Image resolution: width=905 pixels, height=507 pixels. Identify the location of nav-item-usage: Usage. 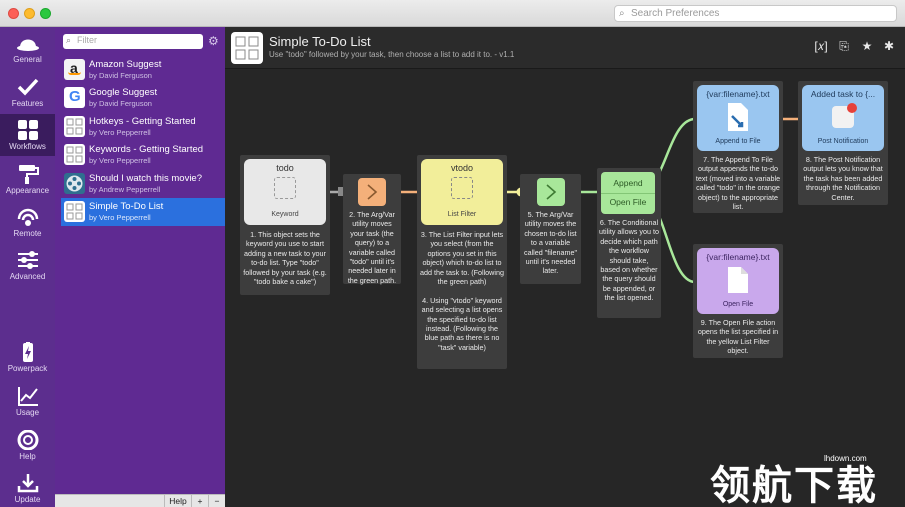
(27, 401).